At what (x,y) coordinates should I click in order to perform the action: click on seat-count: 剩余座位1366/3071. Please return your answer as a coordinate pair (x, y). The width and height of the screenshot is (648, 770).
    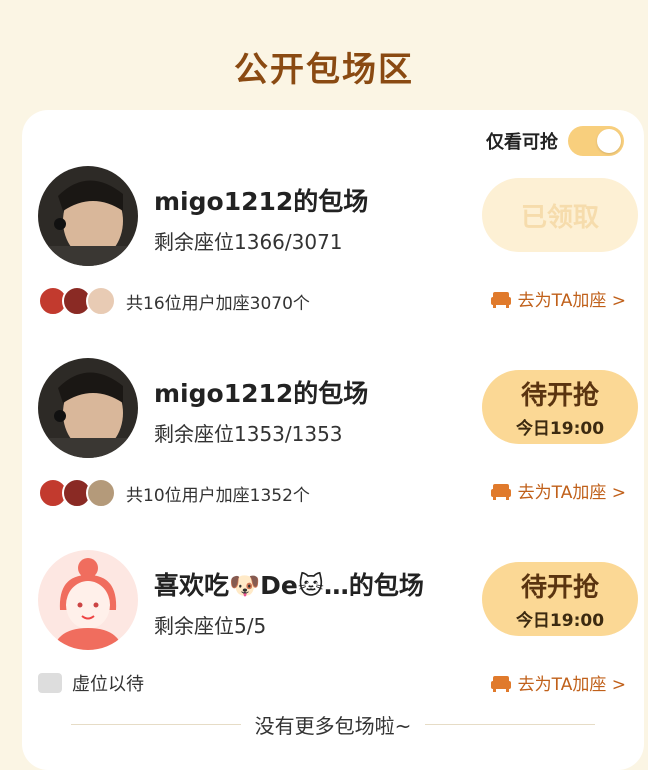
    Looking at the image, I should click on (248, 242).